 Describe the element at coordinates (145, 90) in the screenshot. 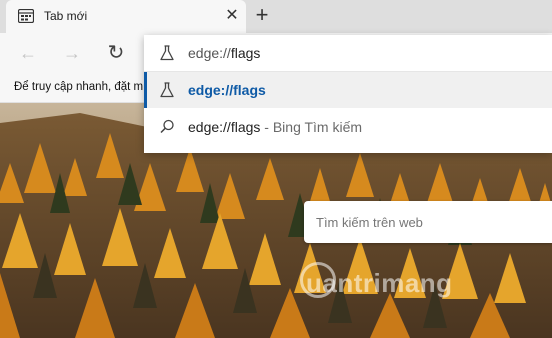

I see `selection-indicator` at that location.